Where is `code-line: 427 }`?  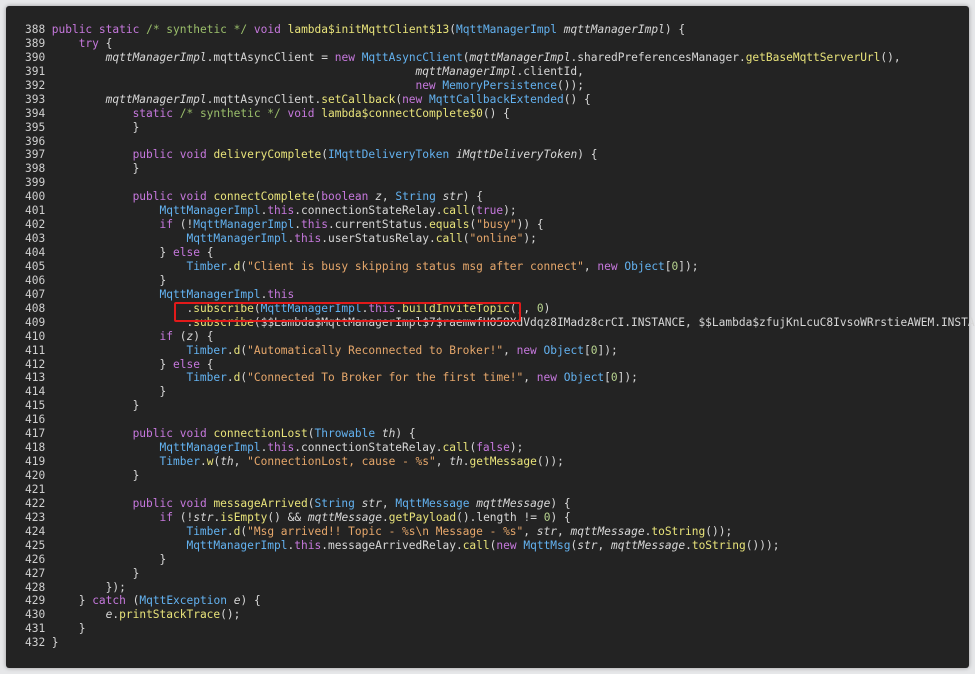
code-line: 427 } is located at coordinates (495, 574).